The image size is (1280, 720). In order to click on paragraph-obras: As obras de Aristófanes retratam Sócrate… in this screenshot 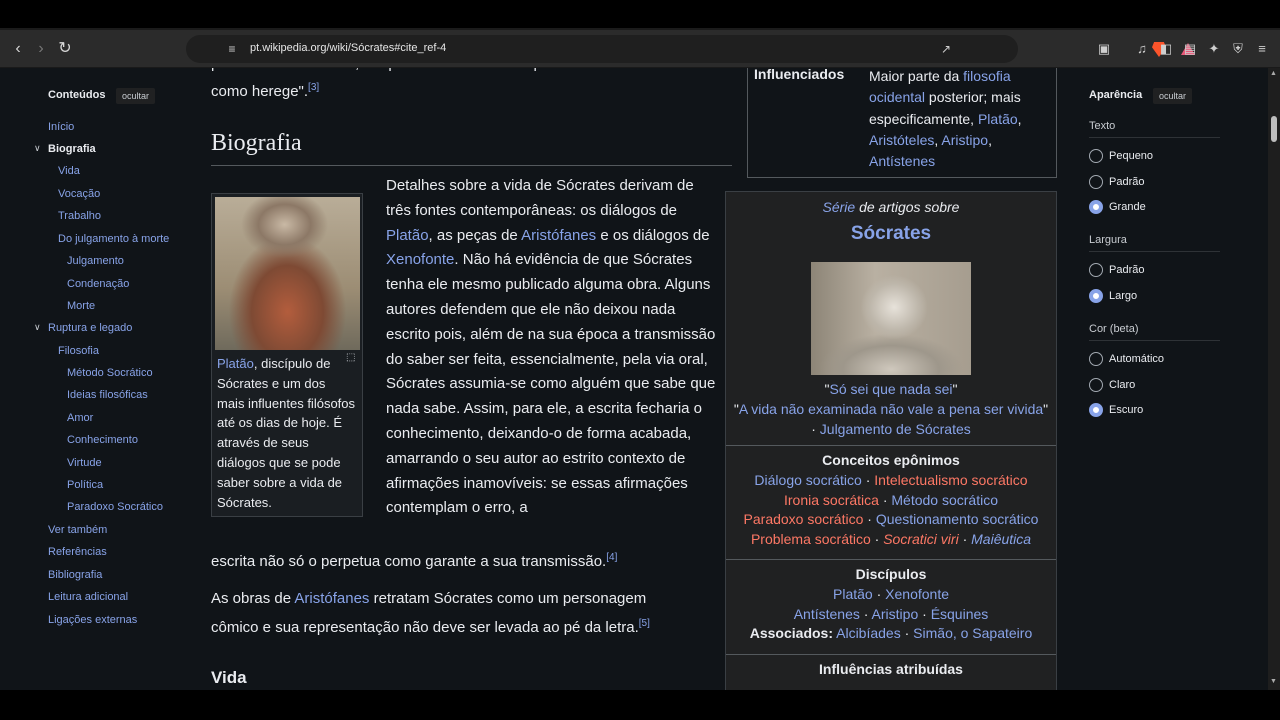, I will do `click(430, 613)`.